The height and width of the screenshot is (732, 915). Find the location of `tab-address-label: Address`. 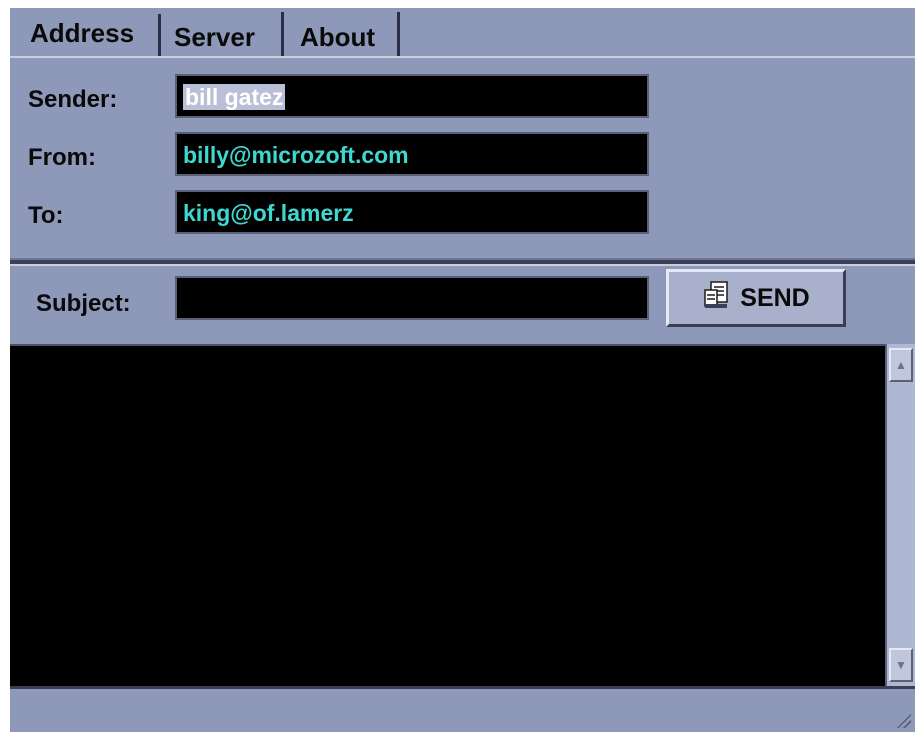

tab-address-label: Address is located at coordinates (82, 33).